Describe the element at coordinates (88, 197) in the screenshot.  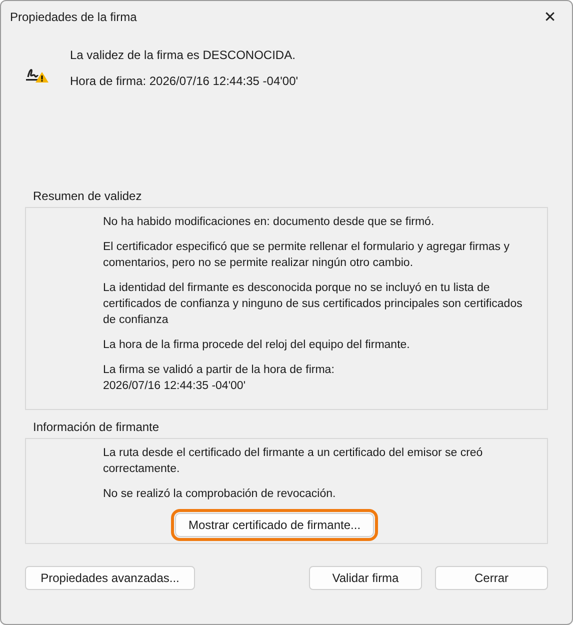
I see `group-title: Resumen de validez` at that location.